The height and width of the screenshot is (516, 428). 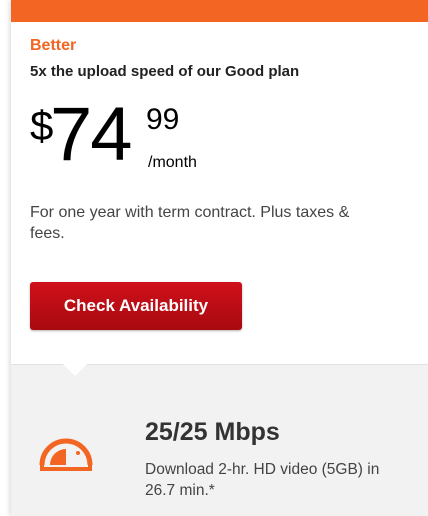 I want to click on plan-tagline: 5x the upload speed of our Good plan, so click(x=165, y=71).